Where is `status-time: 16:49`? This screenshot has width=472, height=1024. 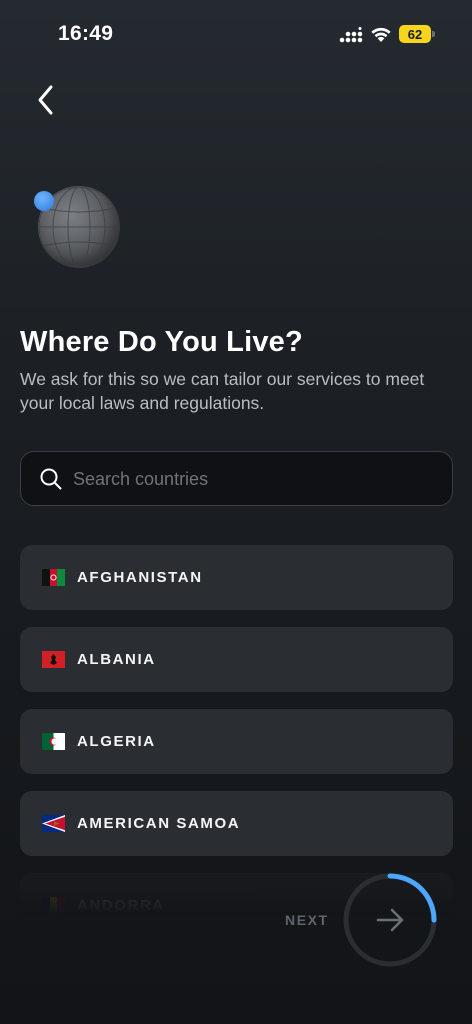 status-time: 16:49 is located at coordinates (86, 33).